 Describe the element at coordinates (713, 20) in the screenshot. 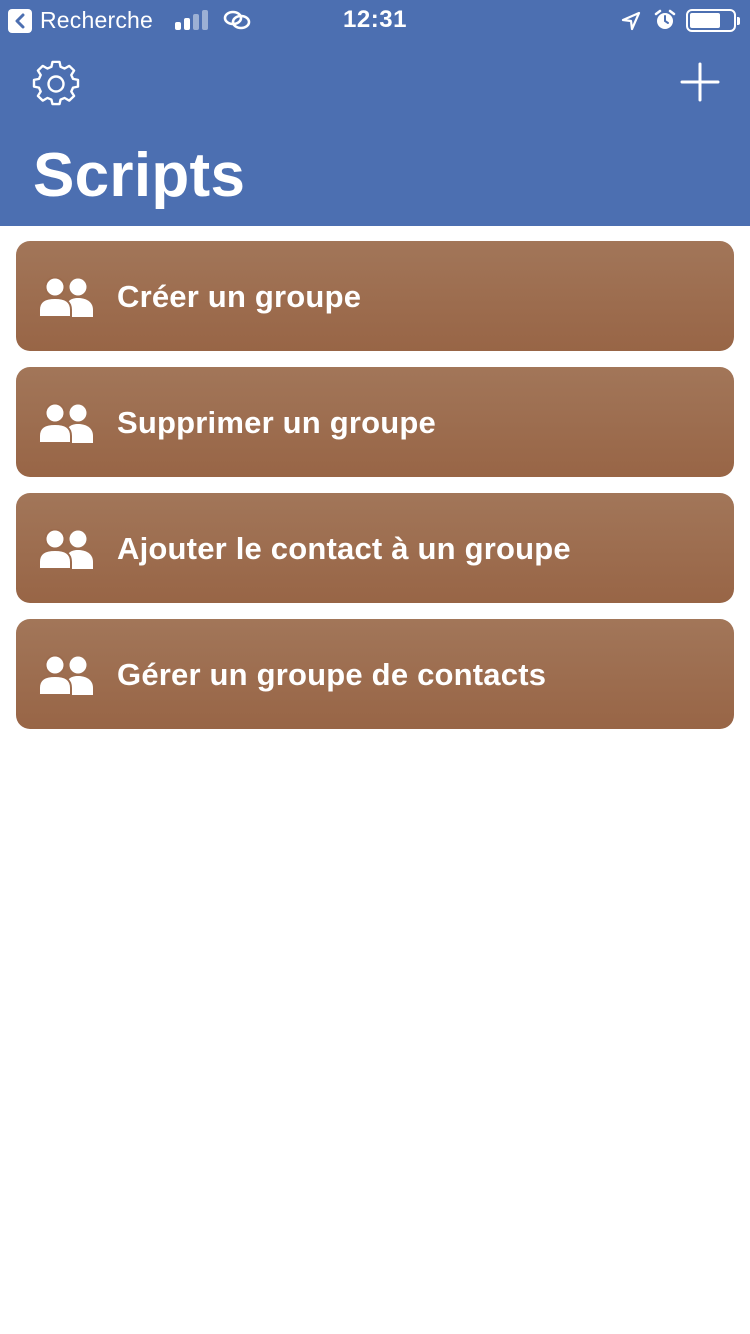

I see `battery-icon` at that location.